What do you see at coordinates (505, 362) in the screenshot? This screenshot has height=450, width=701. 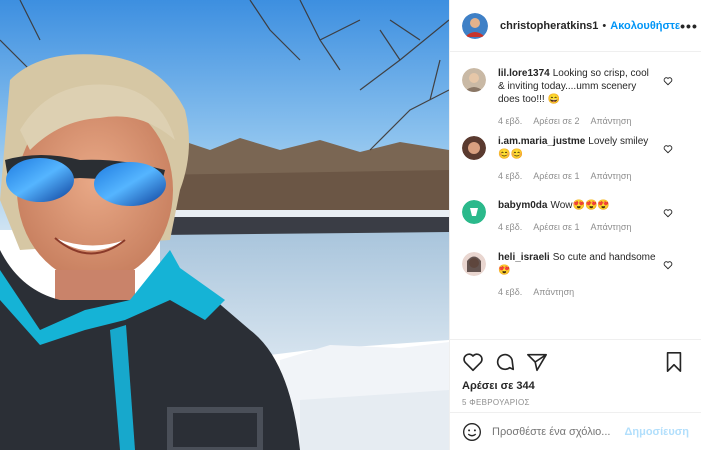 I see `comment-icon` at bounding box center [505, 362].